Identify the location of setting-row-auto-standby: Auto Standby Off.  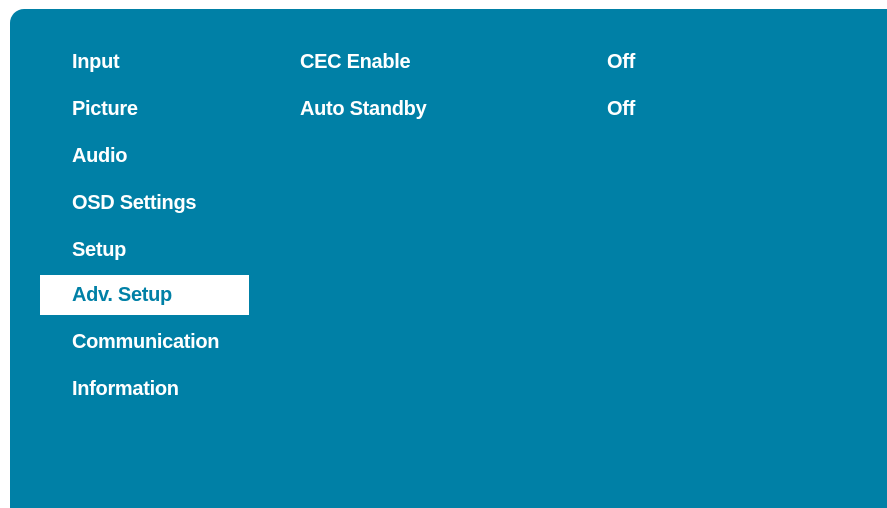
(580, 109).